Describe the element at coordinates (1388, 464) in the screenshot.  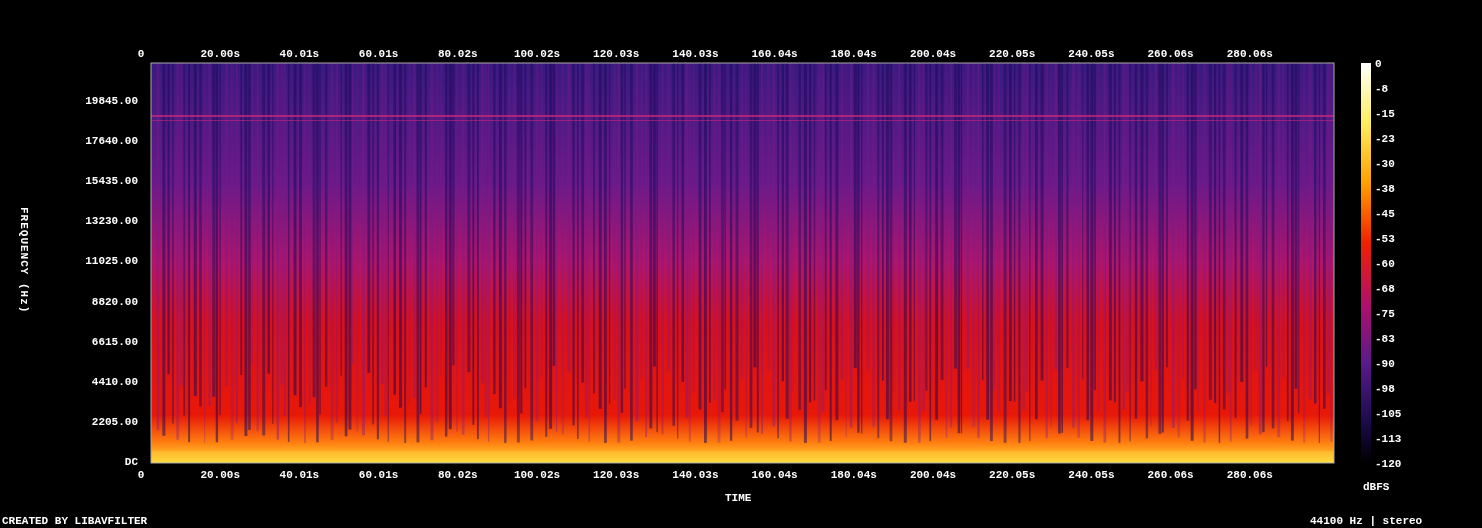
I see `scale-tick-label: -120` at that location.